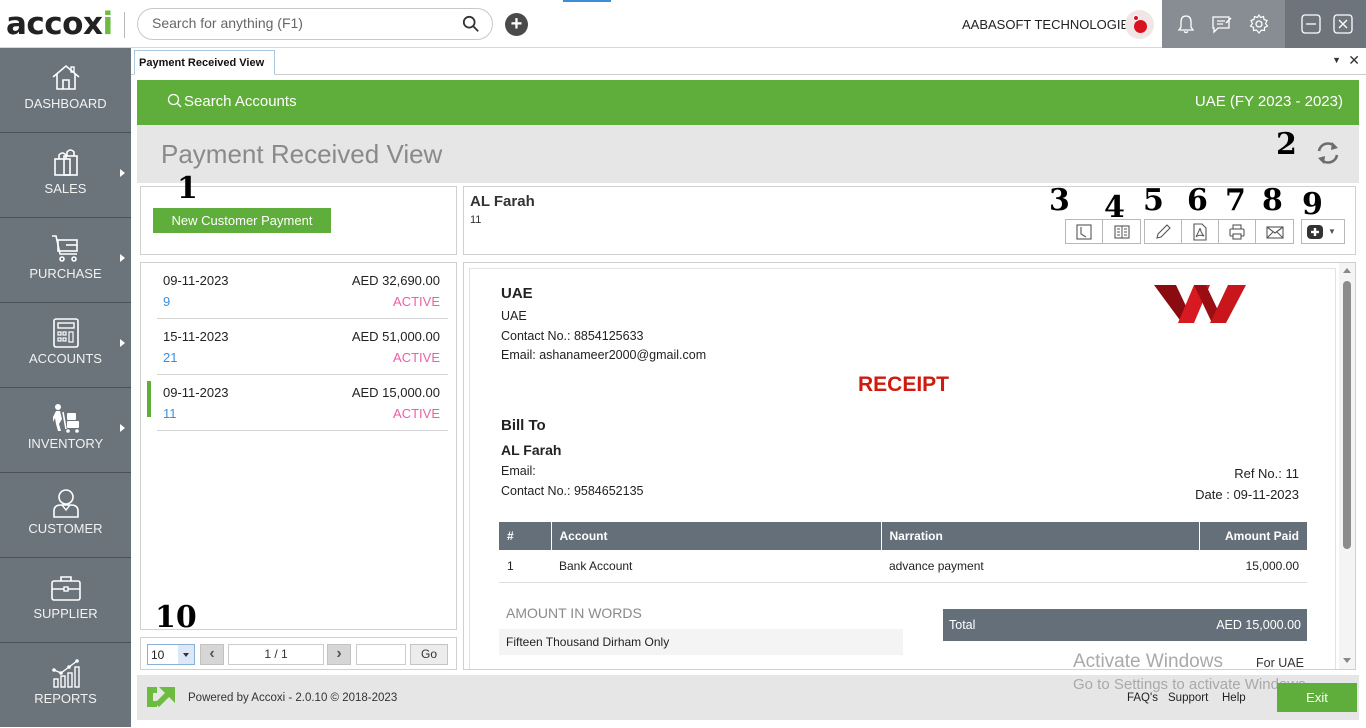 The width and height of the screenshot is (1366, 728). What do you see at coordinates (240, 101) in the screenshot?
I see `search-accounts-label: Search Accounts` at bounding box center [240, 101].